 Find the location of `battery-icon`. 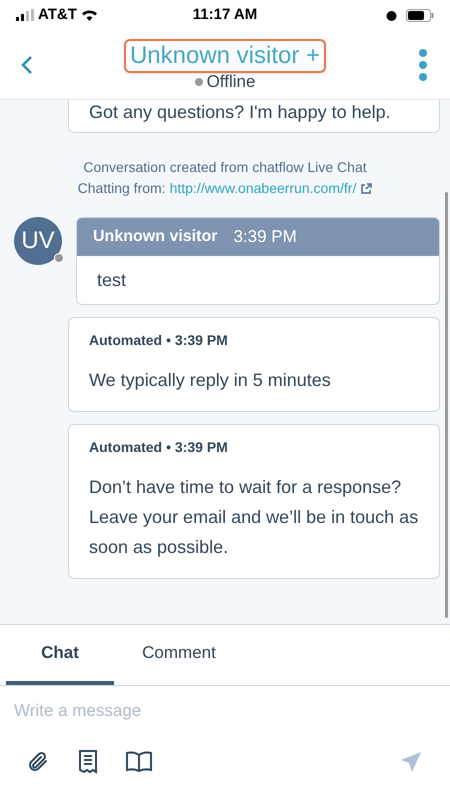

battery-icon is located at coordinates (420, 15).